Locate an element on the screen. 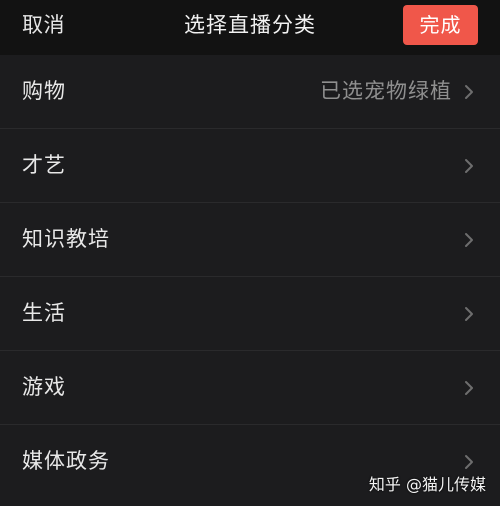  category-row-games: 游戏 is located at coordinates (250, 388).